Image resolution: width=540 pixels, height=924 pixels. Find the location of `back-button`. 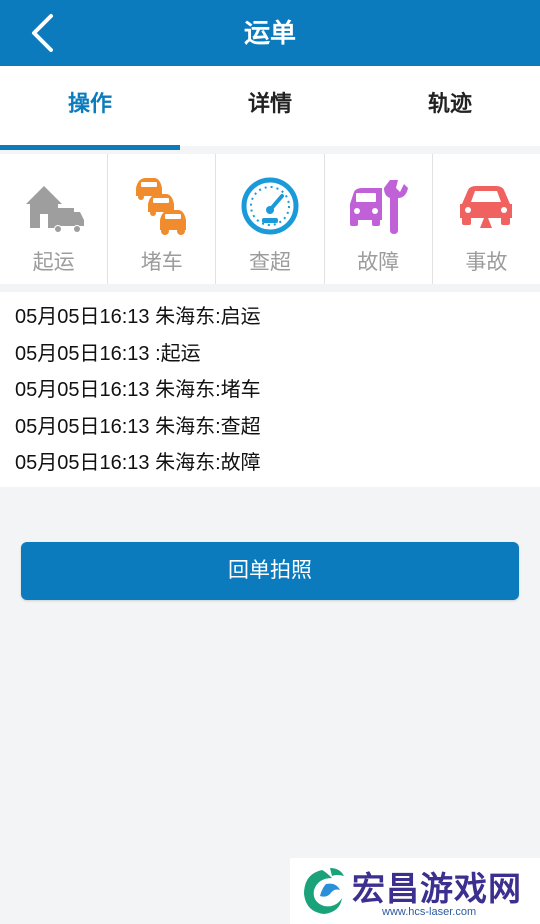

back-button is located at coordinates (42, 33).